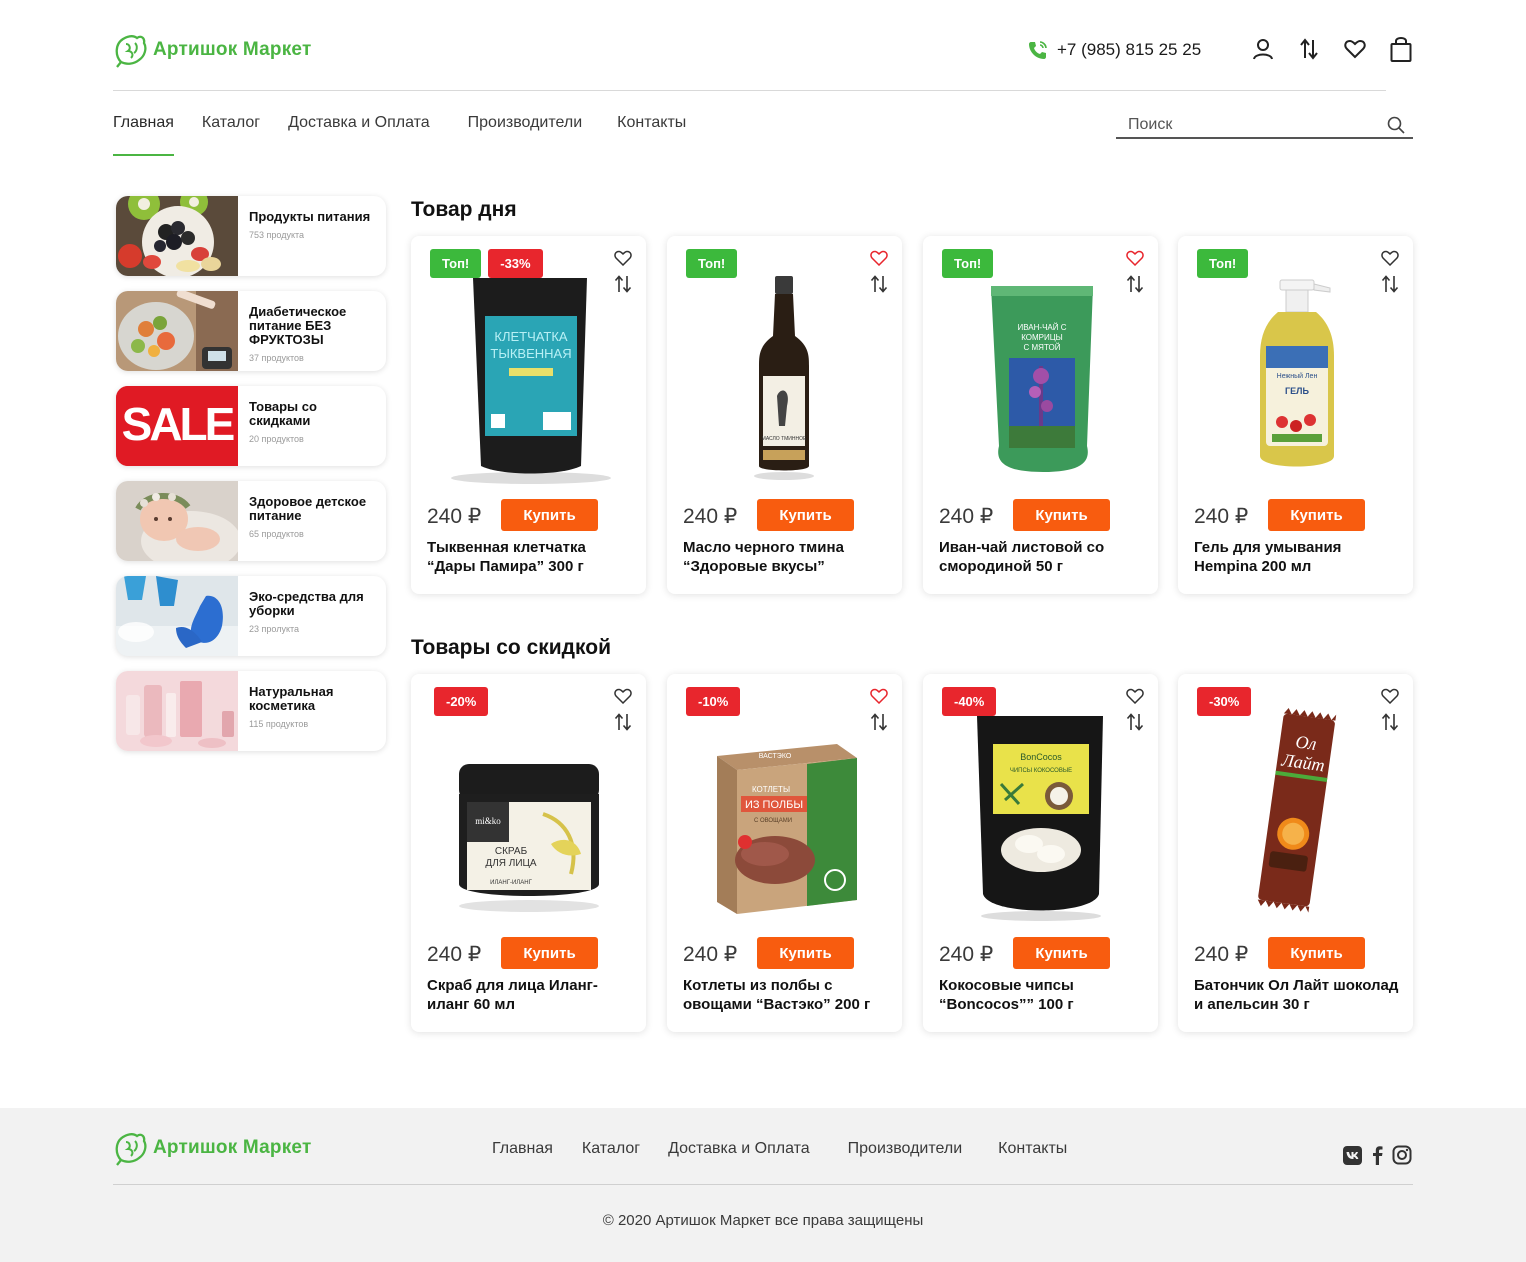 The image size is (1526, 1262). Describe the element at coordinates (283, 413) in the screenshot. I see `category-title: Товары со скидками` at that location.